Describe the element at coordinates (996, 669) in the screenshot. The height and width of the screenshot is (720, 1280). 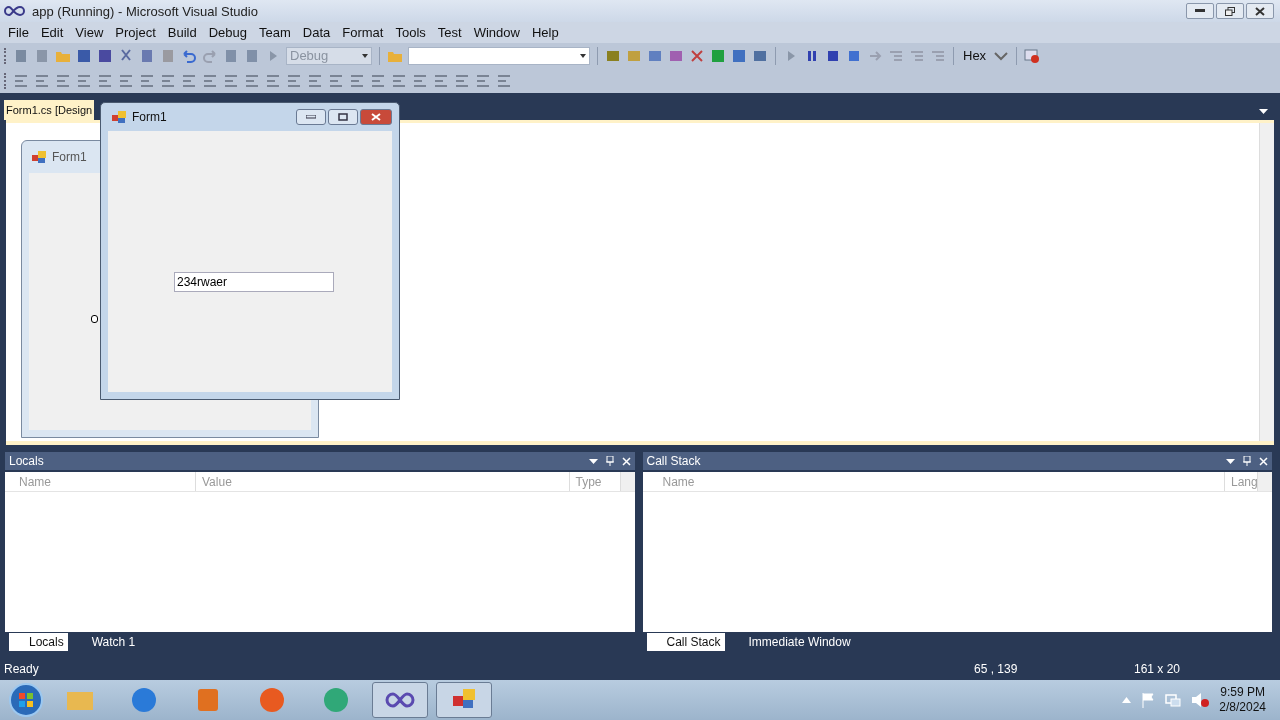
I see `cursor-position: 65 , 139` at that location.